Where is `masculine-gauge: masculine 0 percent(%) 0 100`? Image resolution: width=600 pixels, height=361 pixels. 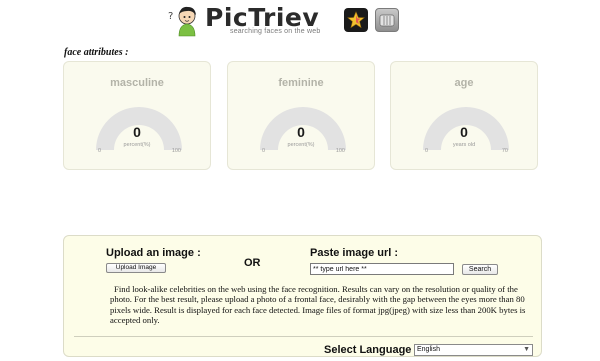
masculine-gauge: masculine 0 percent(%) 0 100 is located at coordinates (137, 115).